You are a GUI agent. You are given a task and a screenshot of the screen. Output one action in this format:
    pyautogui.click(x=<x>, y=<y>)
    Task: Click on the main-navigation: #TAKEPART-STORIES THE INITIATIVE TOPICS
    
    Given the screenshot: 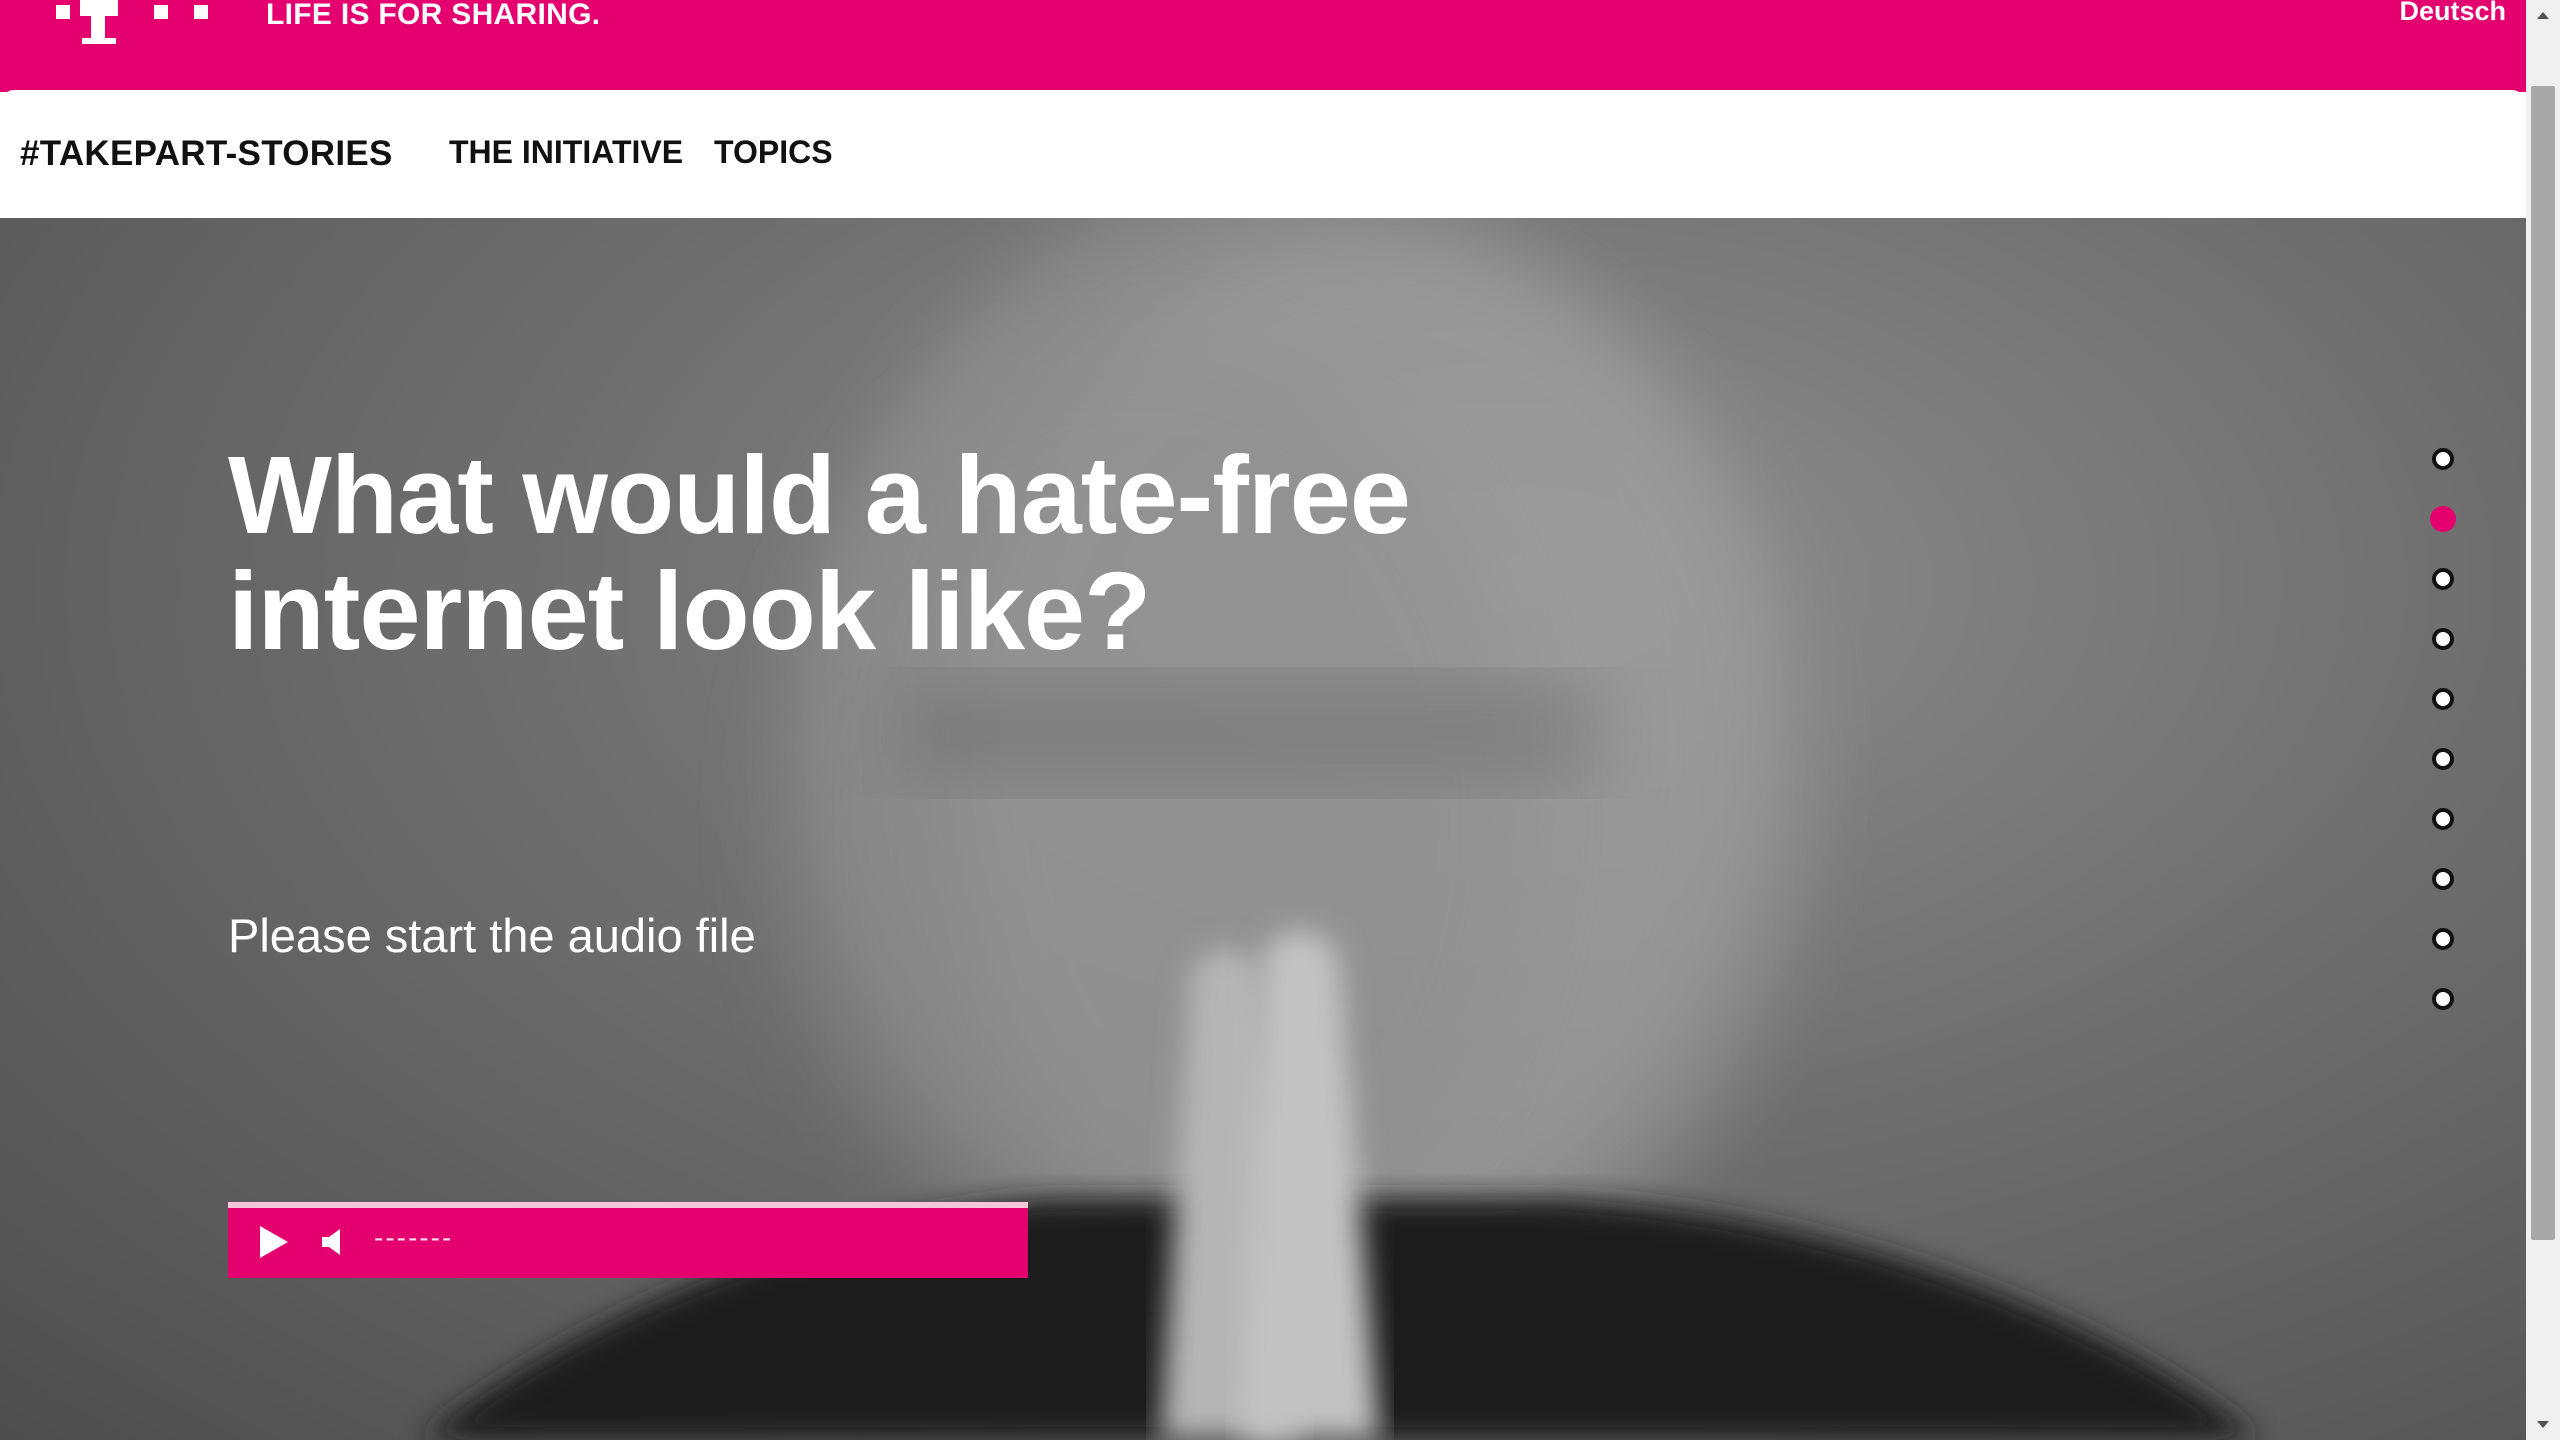 What is the action you would take?
    pyautogui.click(x=1263, y=154)
    